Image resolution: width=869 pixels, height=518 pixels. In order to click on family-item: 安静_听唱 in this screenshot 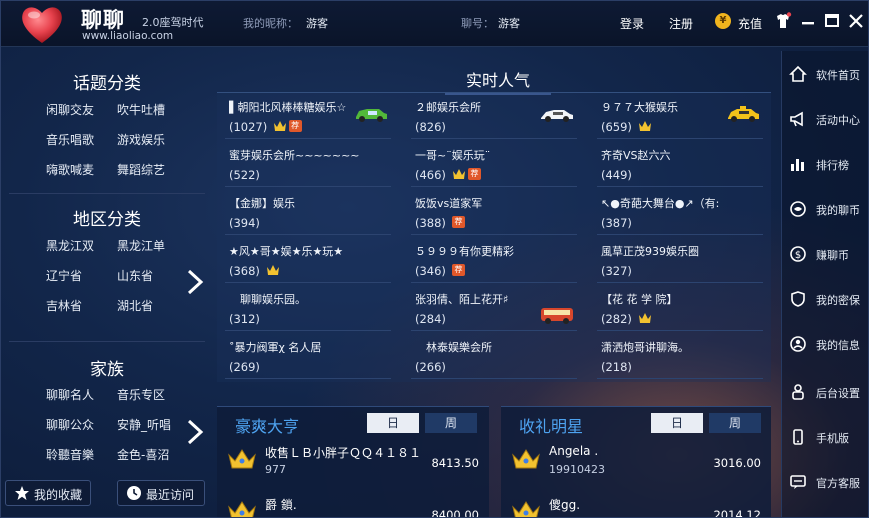, I will do `click(145, 424)`.